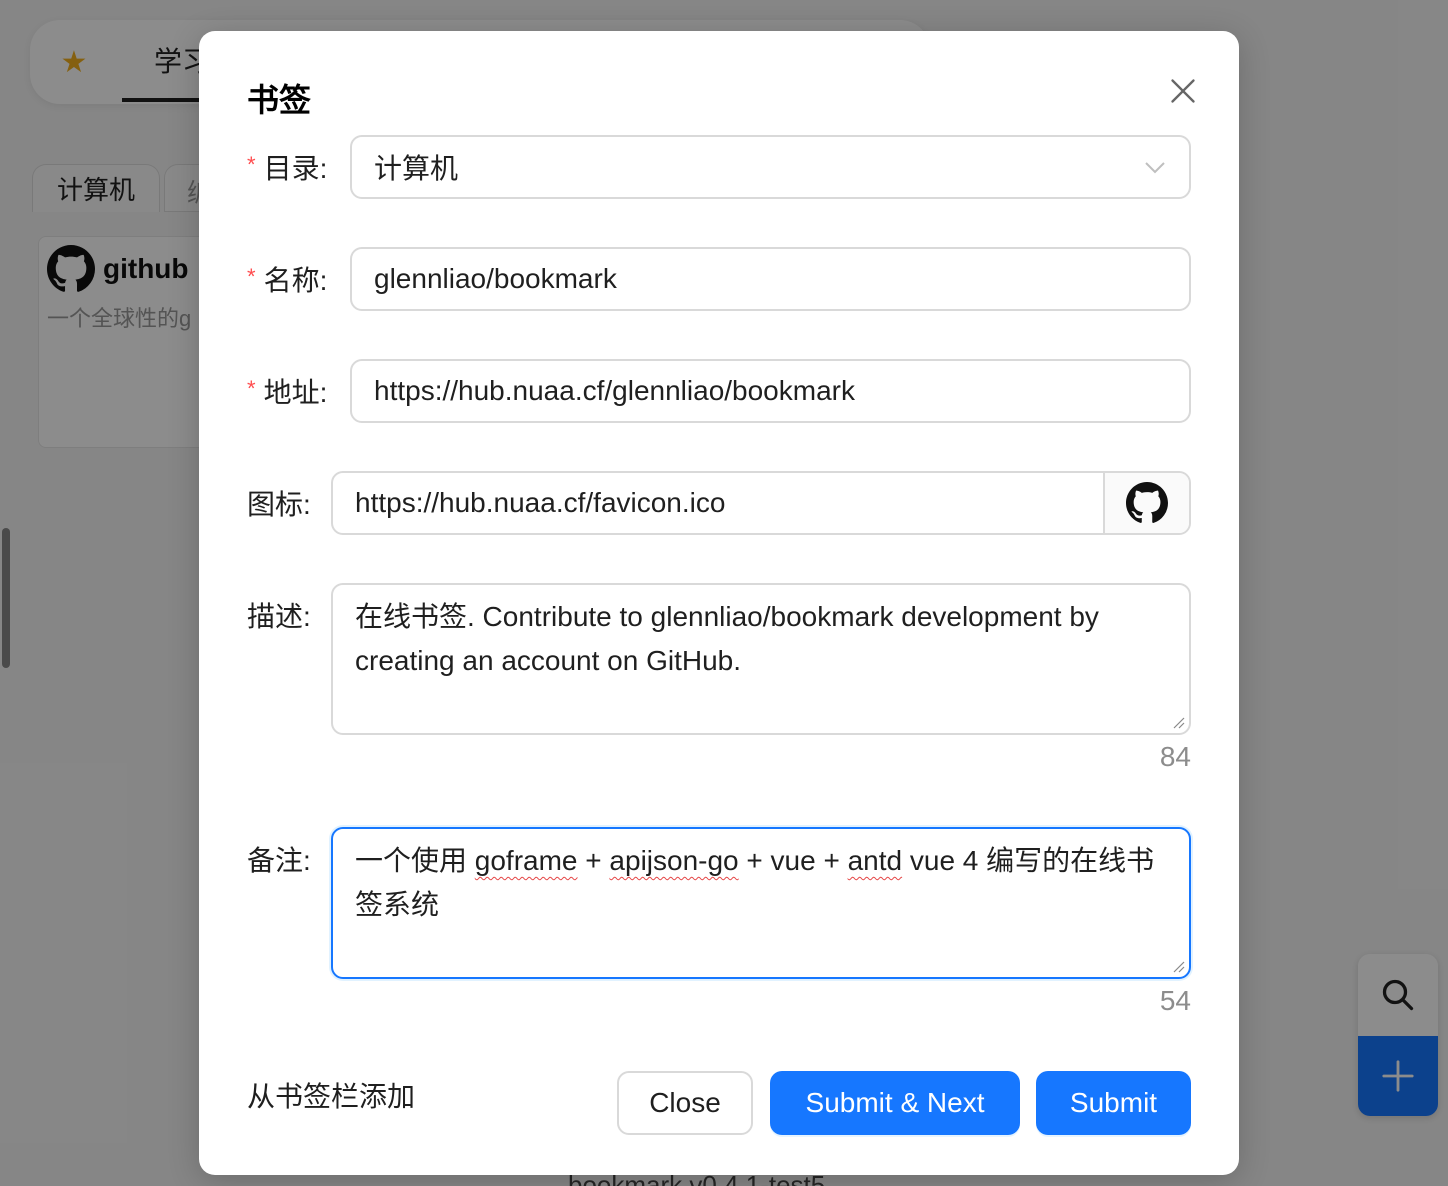  I want to click on icon-input-group: https://hub.nuaa.cf/favicon.ico, so click(761, 503).